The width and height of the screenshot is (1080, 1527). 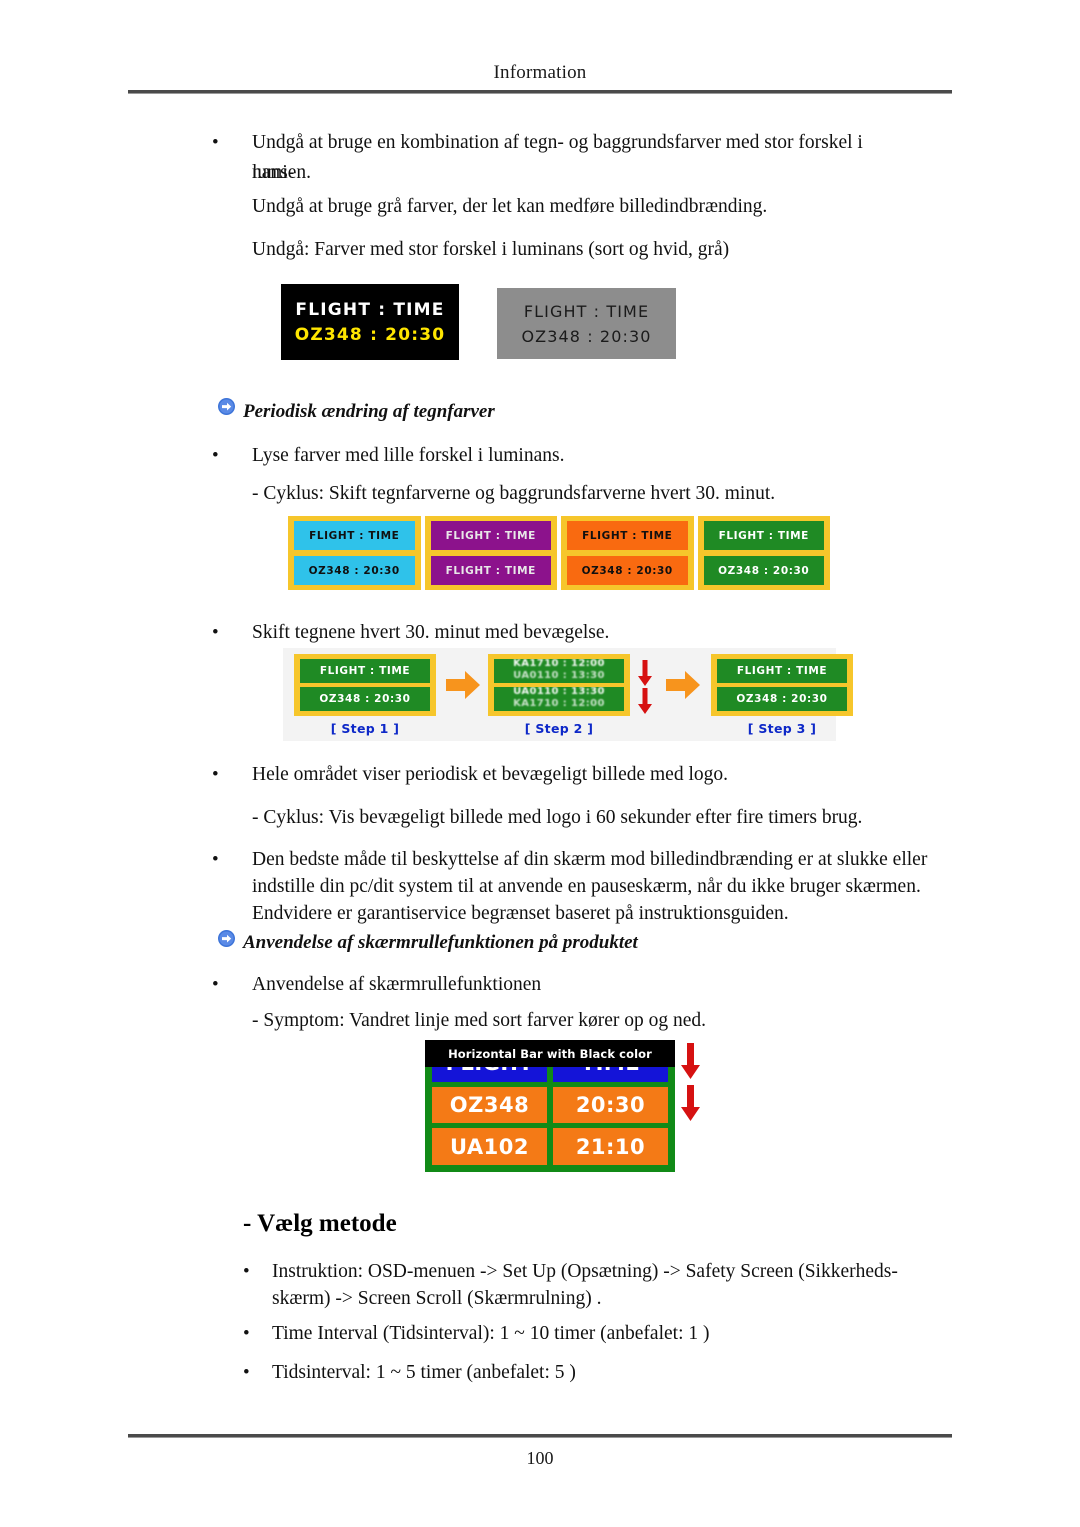 What do you see at coordinates (320, 1223) in the screenshot?
I see `subsection-title-select-method: - Vælg metode` at bounding box center [320, 1223].